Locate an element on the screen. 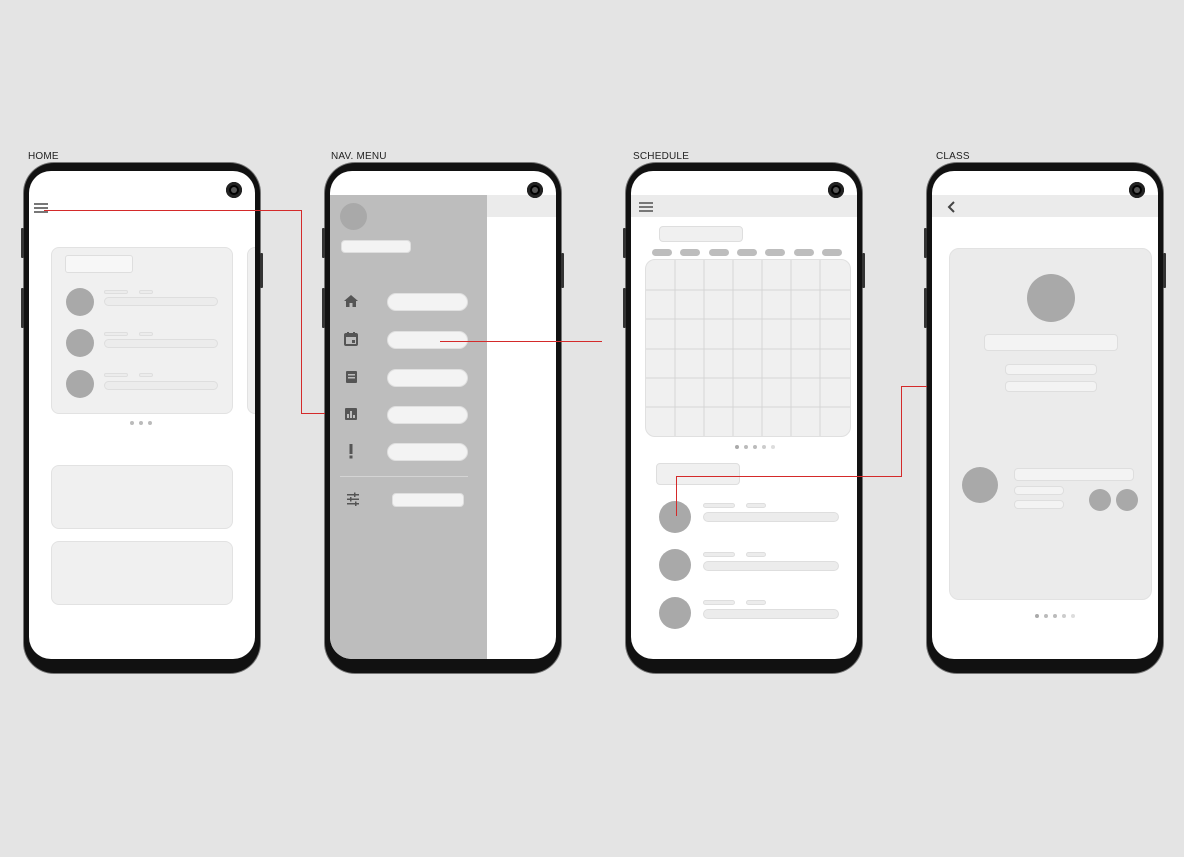 The width and height of the screenshot is (1184, 857). nav-menu-phone is located at coordinates (443, 418).